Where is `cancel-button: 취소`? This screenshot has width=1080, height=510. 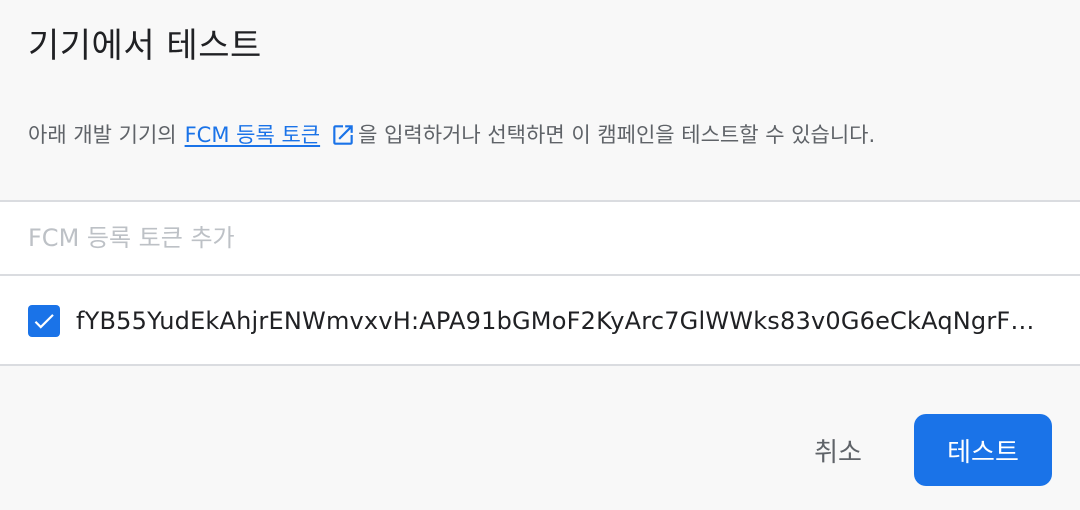
cancel-button: 취소 is located at coordinates (838, 450).